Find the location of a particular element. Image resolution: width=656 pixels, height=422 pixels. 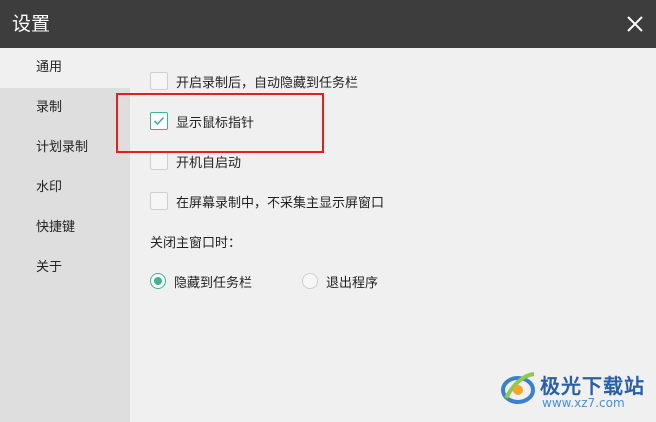

option-label: 开启录制后，自动隐藏到任务栏 is located at coordinates (267, 83).